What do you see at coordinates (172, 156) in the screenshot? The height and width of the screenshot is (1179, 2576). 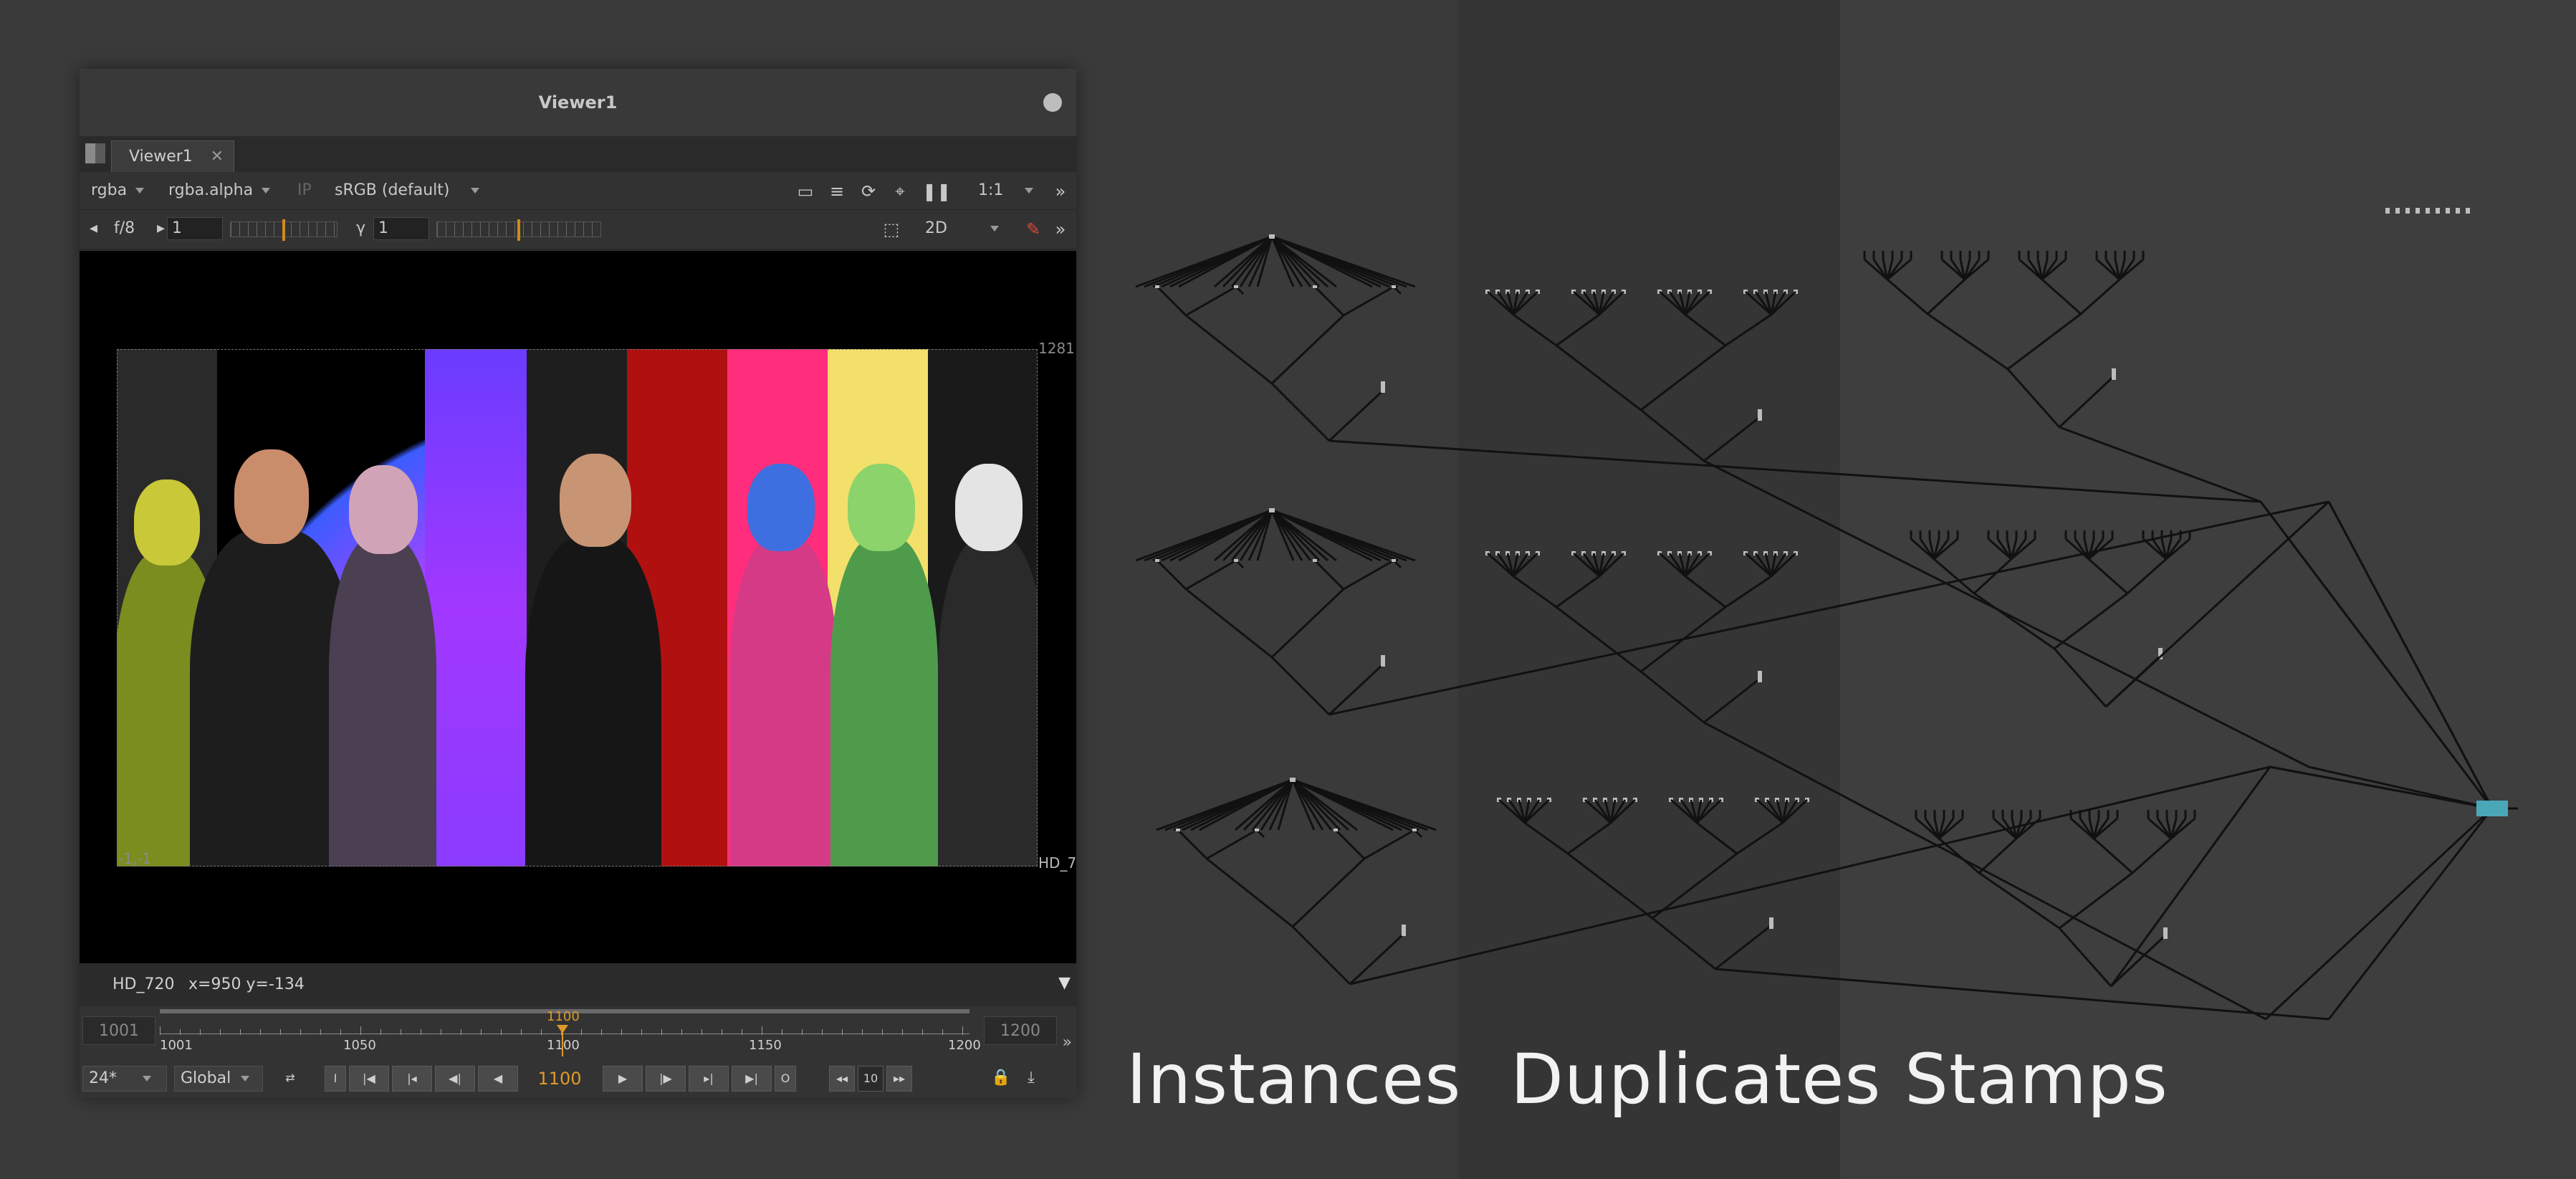 I see `tab-viewer1: Viewer1 ✕` at bounding box center [172, 156].